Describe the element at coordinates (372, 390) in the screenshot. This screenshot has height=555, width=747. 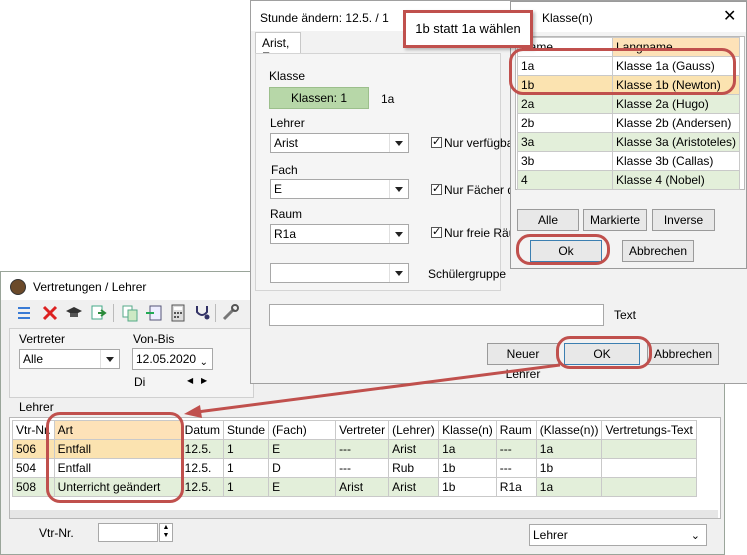
I see `annotation-arrow` at that location.